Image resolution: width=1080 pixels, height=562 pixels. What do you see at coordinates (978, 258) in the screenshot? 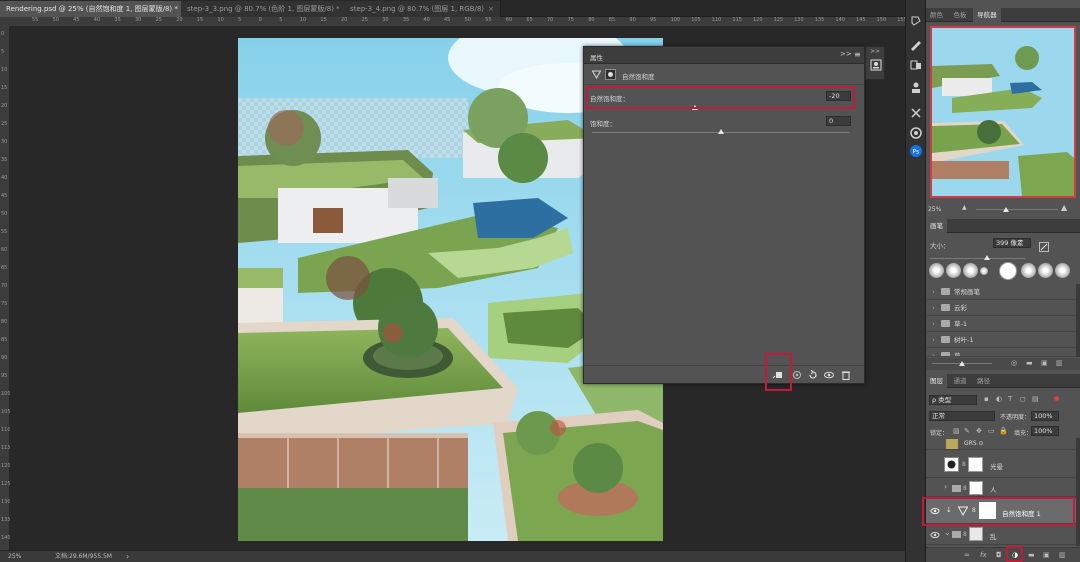
I see `brush-size-slider` at bounding box center [978, 258].